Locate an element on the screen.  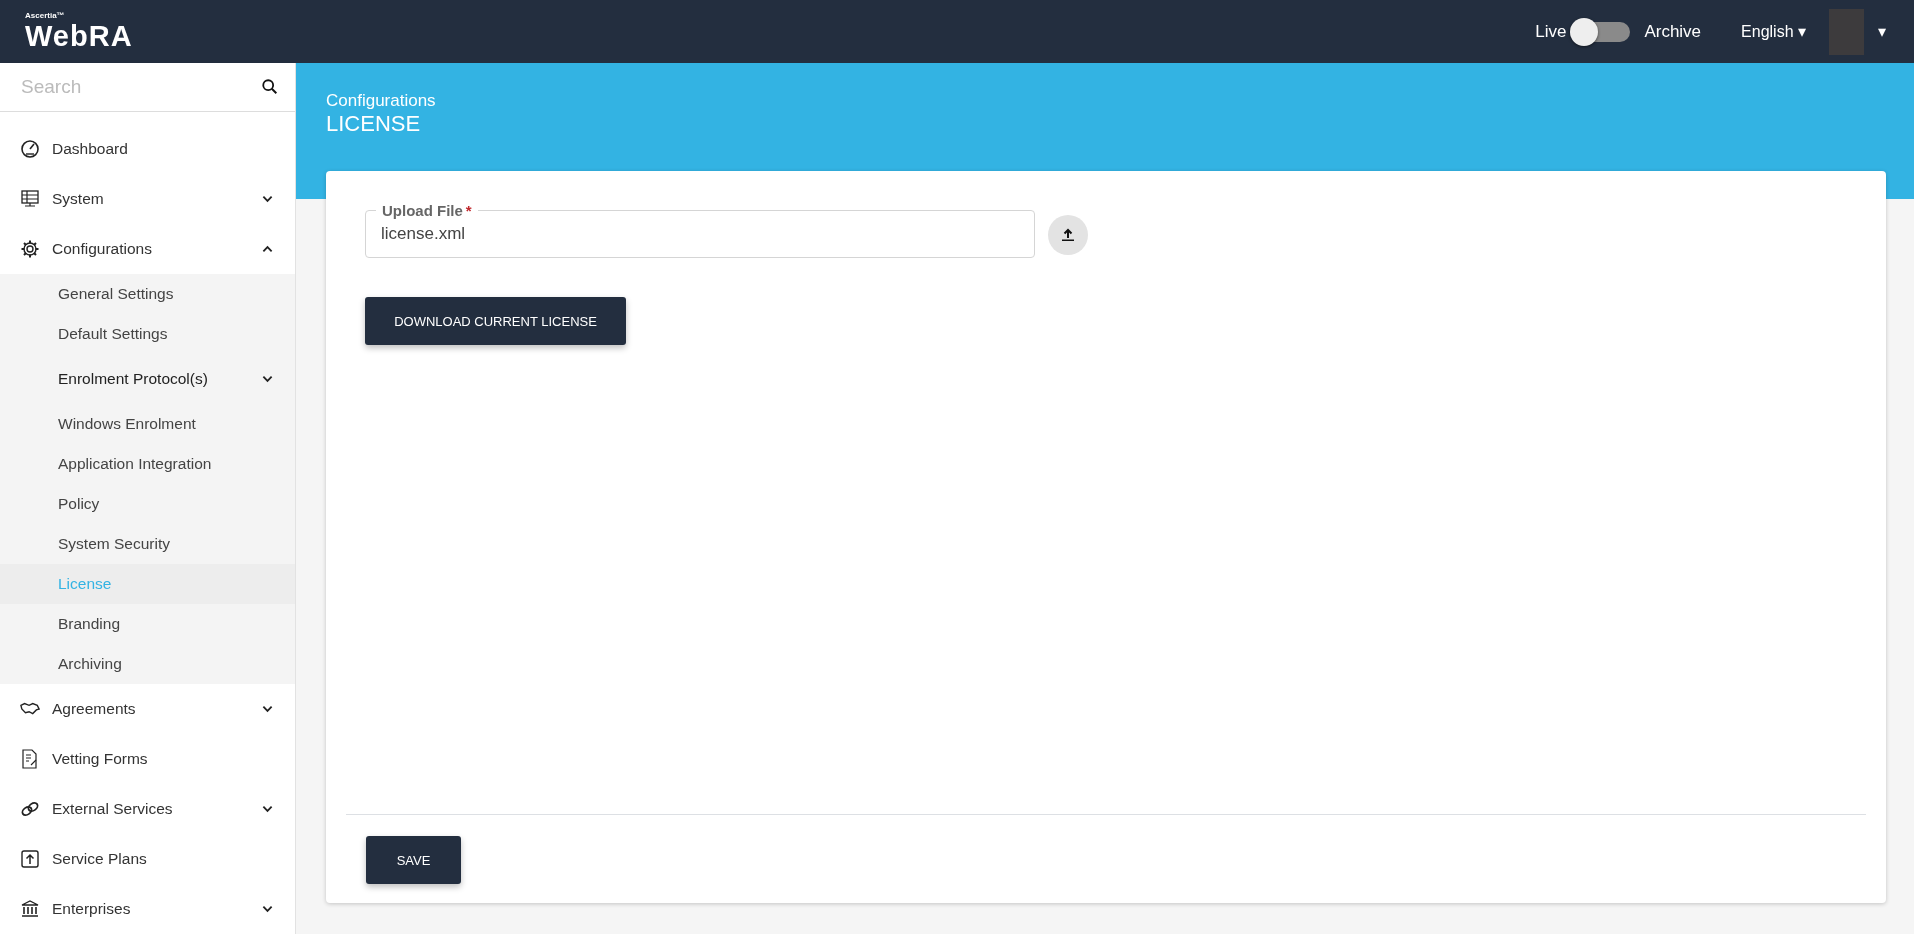
sidebar-item: External Services is located at coordinates (147, 809).